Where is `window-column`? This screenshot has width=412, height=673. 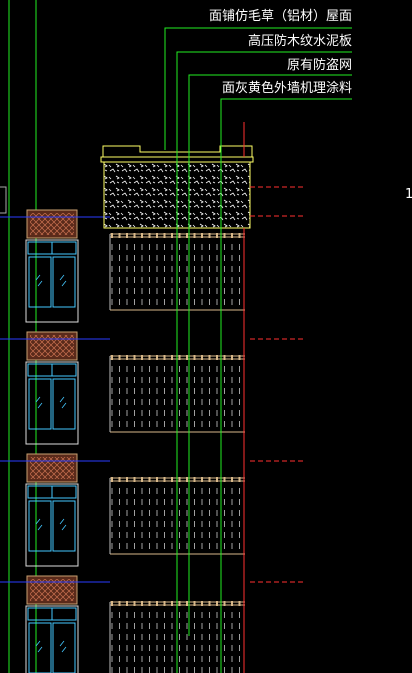
window-column is located at coordinates (52, 441).